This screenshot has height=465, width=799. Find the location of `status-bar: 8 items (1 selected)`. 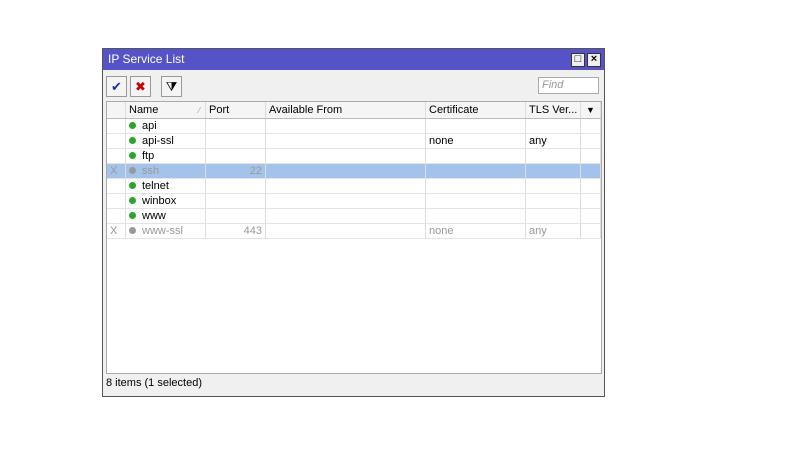

status-bar: 8 items (1 selected) is located at coordinates (154, 383).